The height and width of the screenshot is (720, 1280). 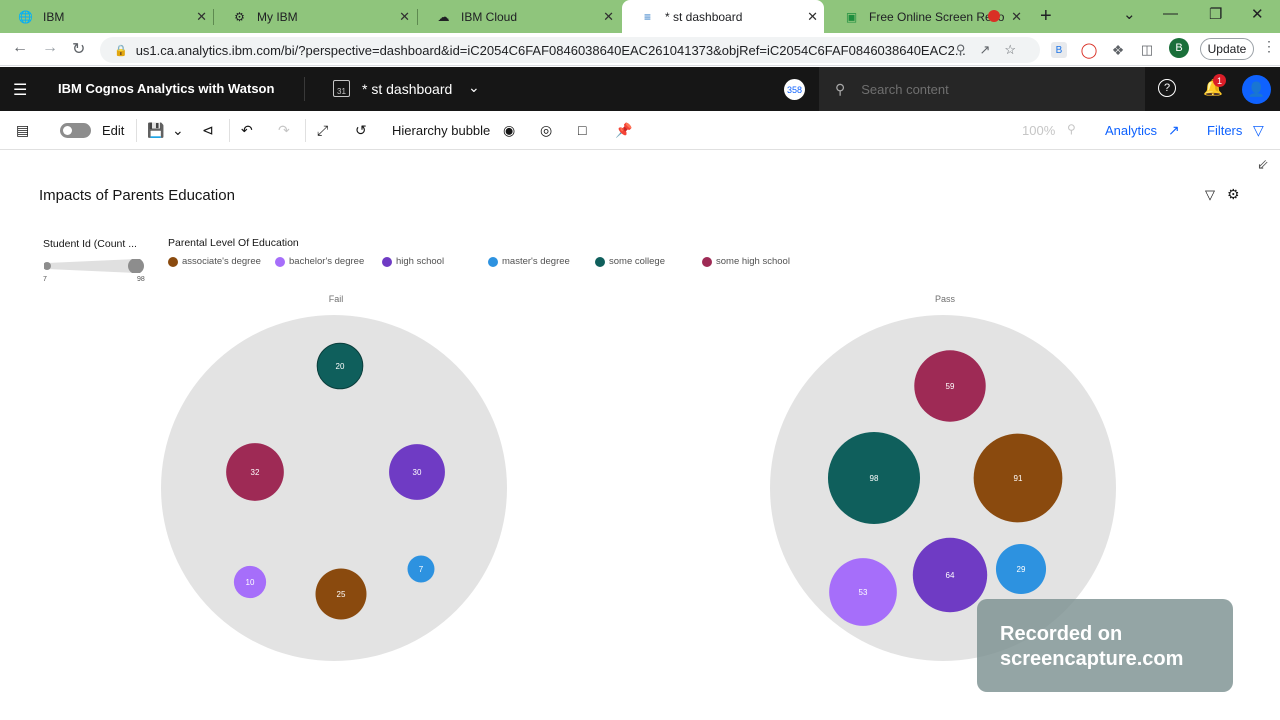 What do you see at coordinates (950, 386) in the screenshot?
I see `bubble-value-label: 59` at bounding box center [950, 386].